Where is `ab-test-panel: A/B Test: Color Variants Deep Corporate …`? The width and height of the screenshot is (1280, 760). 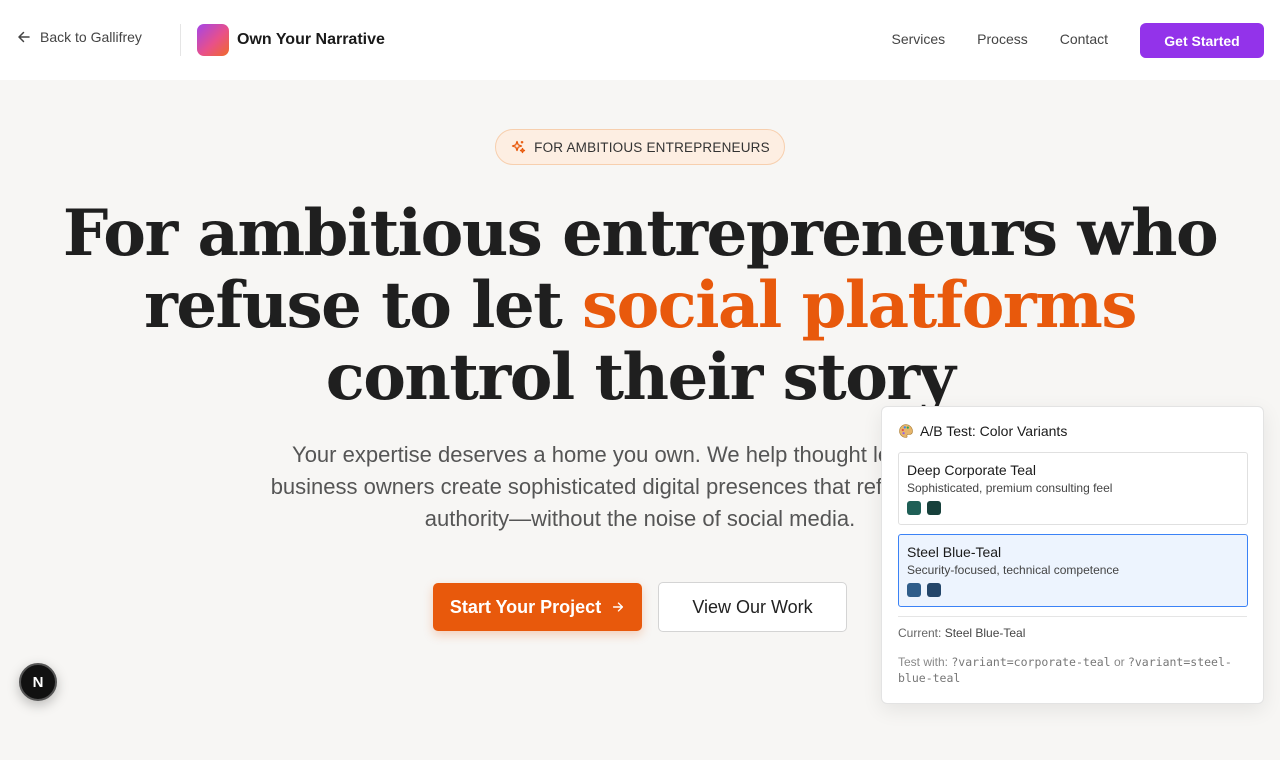
ab-test-panel: A/B Test: Color Variants Deep Corporate … is located at coordinates (1072, 555).